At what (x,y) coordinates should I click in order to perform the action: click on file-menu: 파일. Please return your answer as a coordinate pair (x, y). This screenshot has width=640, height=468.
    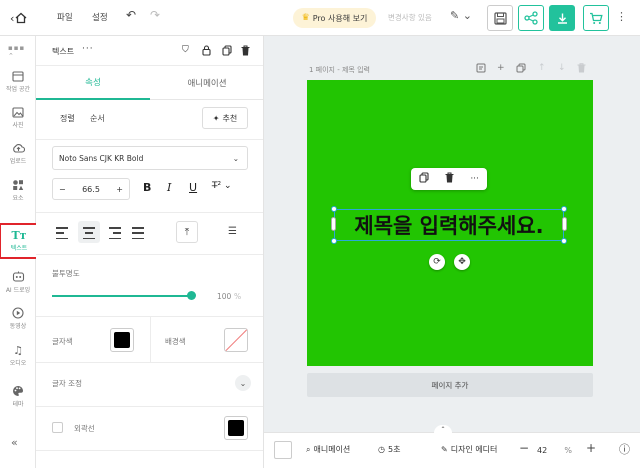
    Looking at the image, I should click on (65, 17).